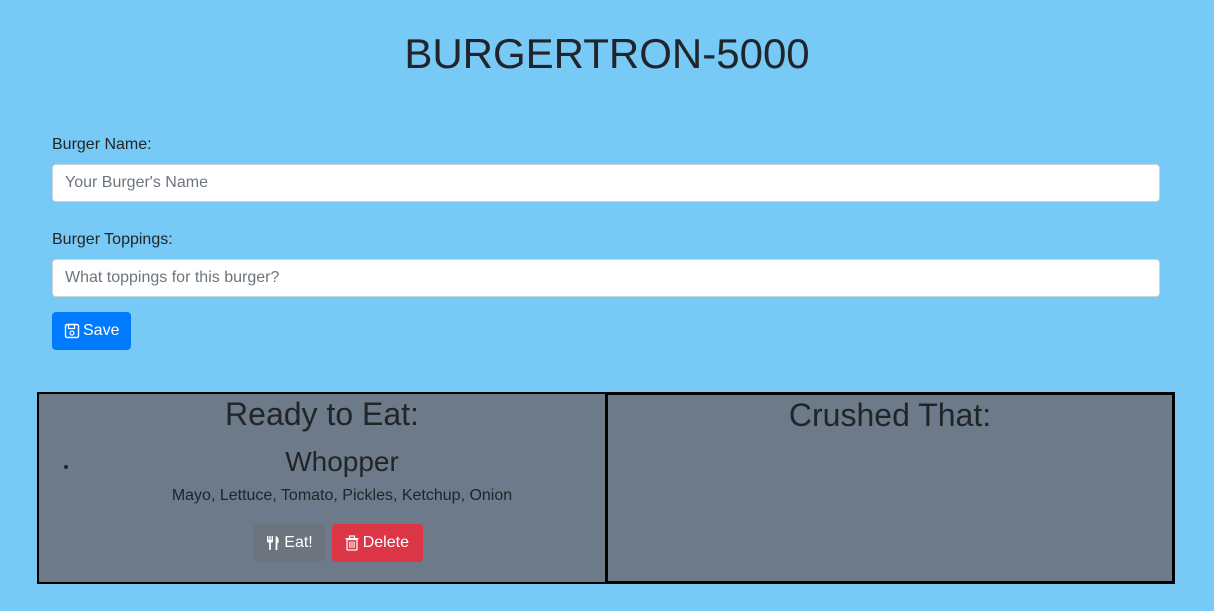 This screenshot has height=611, width=1214. What do you see at coordinates (352, 543) in the screenshot?
I see `trash-icon` at bounding box center [352, 543].